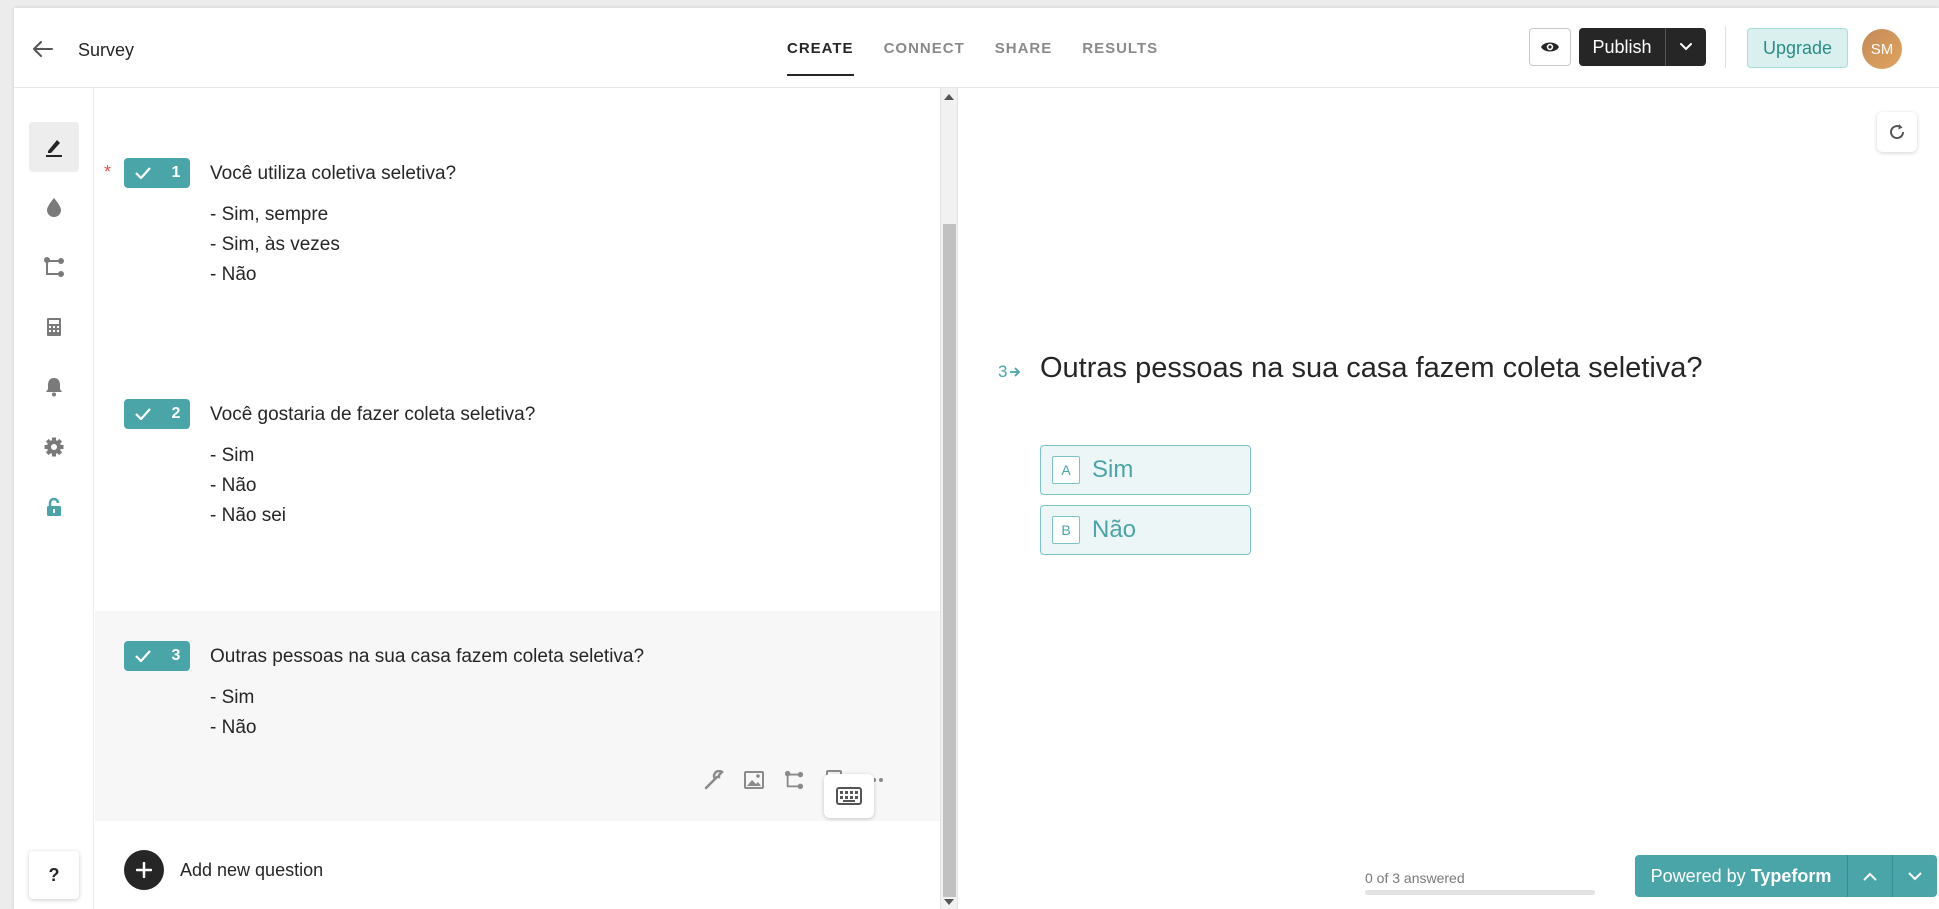 This screenshot has width=1939, height=909. Describe the element at coordinates (924, 48) in the screenshot. I see `tab-connect: CONNECT` at that location.